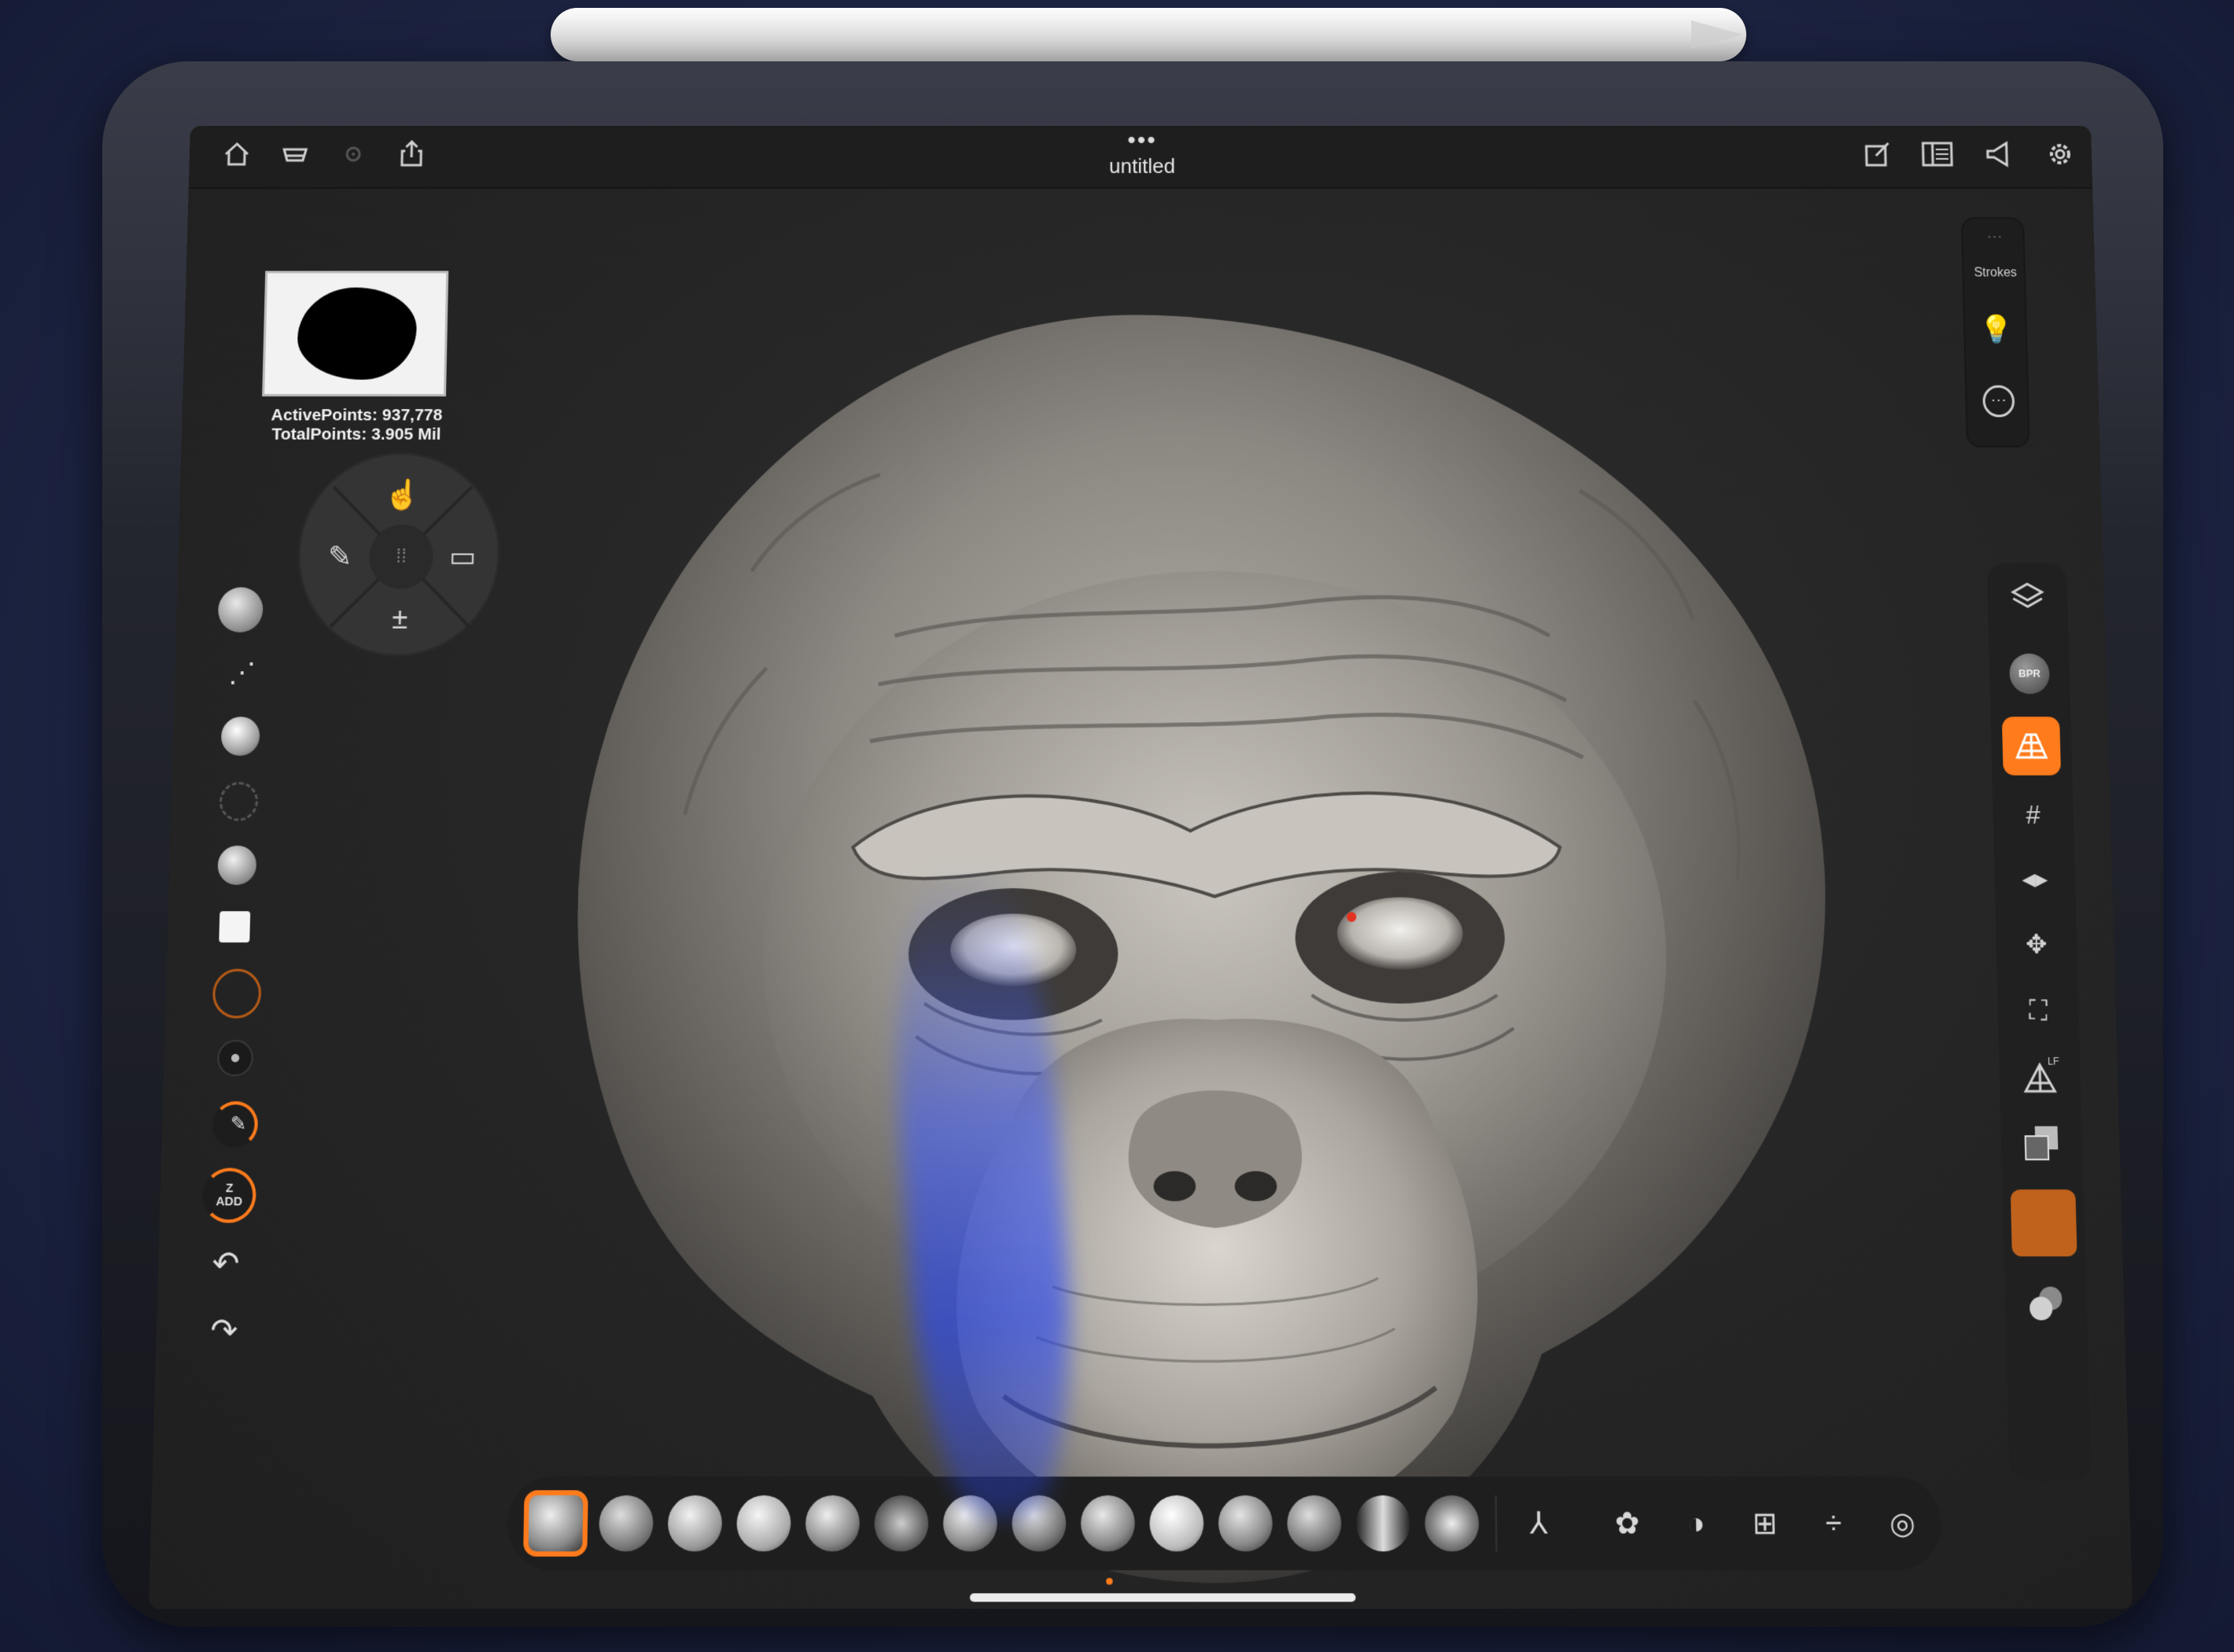 This screenshot has height=1652, width=2234. What do you see at coordinates (2059, 157) in the screenshot?
I see `gear-icon` at bounding box center [2059, 157].